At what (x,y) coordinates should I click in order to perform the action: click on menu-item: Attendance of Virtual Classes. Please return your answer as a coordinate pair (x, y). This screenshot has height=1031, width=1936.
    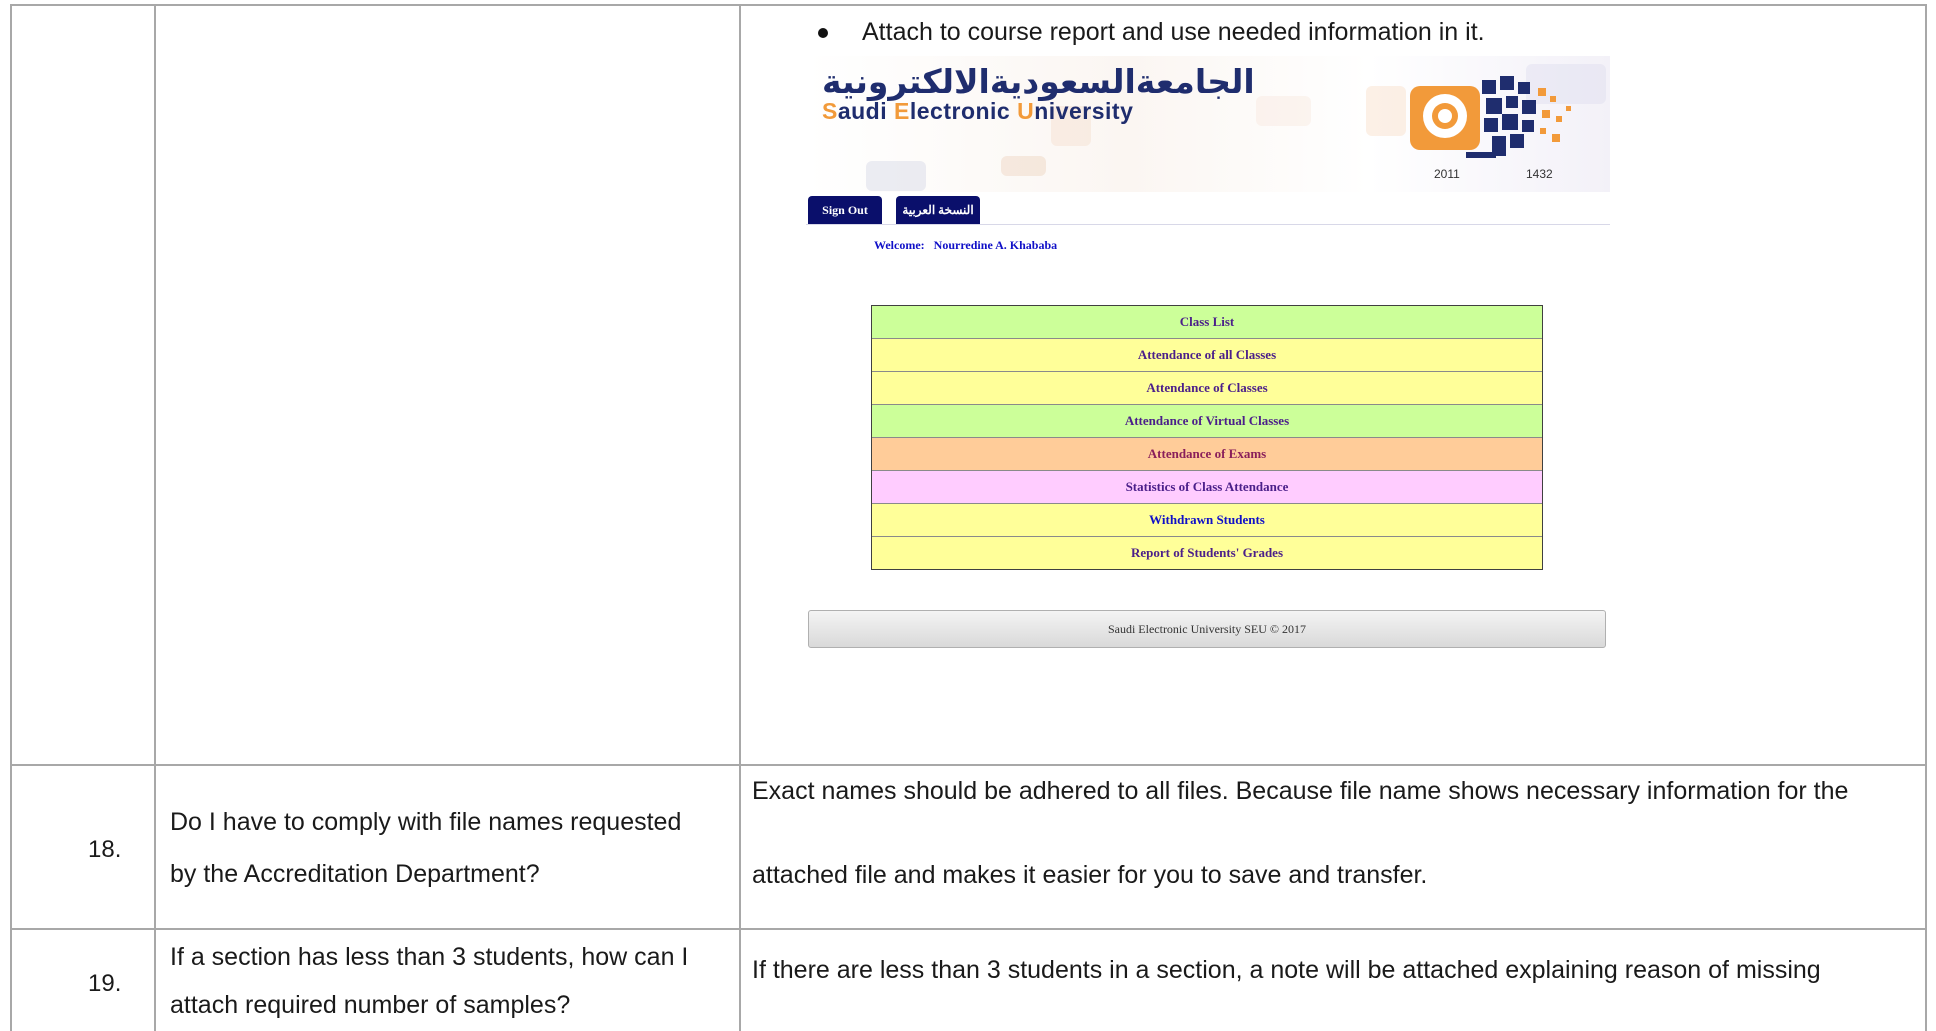
    Looking at the image, I should click on (1207, 421).